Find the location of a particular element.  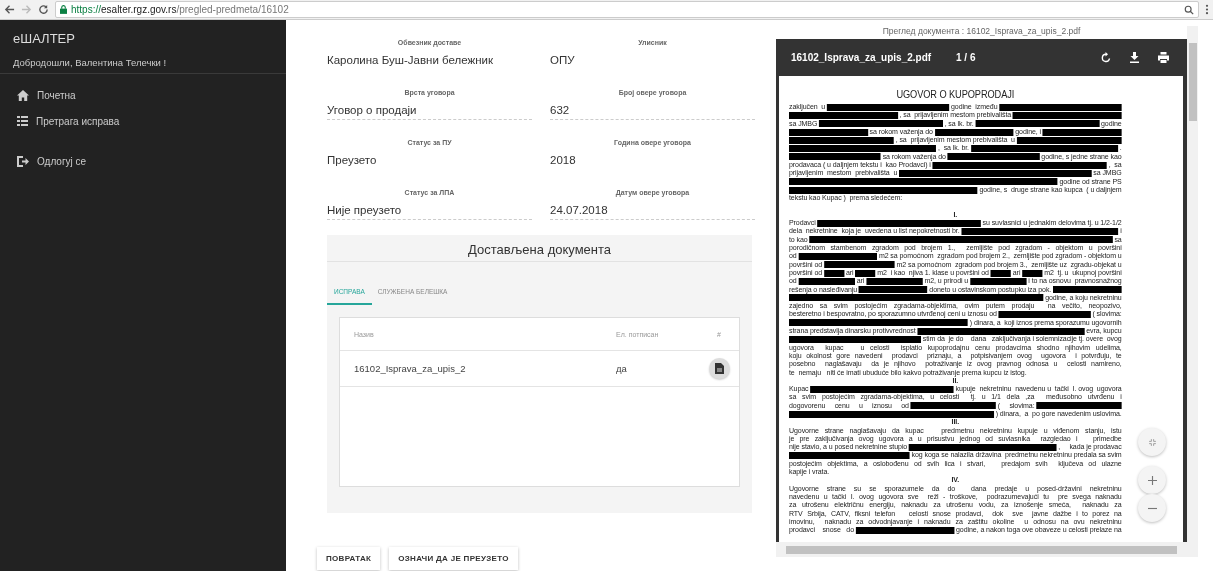

open-file-button is located at coordinates (719, 368).